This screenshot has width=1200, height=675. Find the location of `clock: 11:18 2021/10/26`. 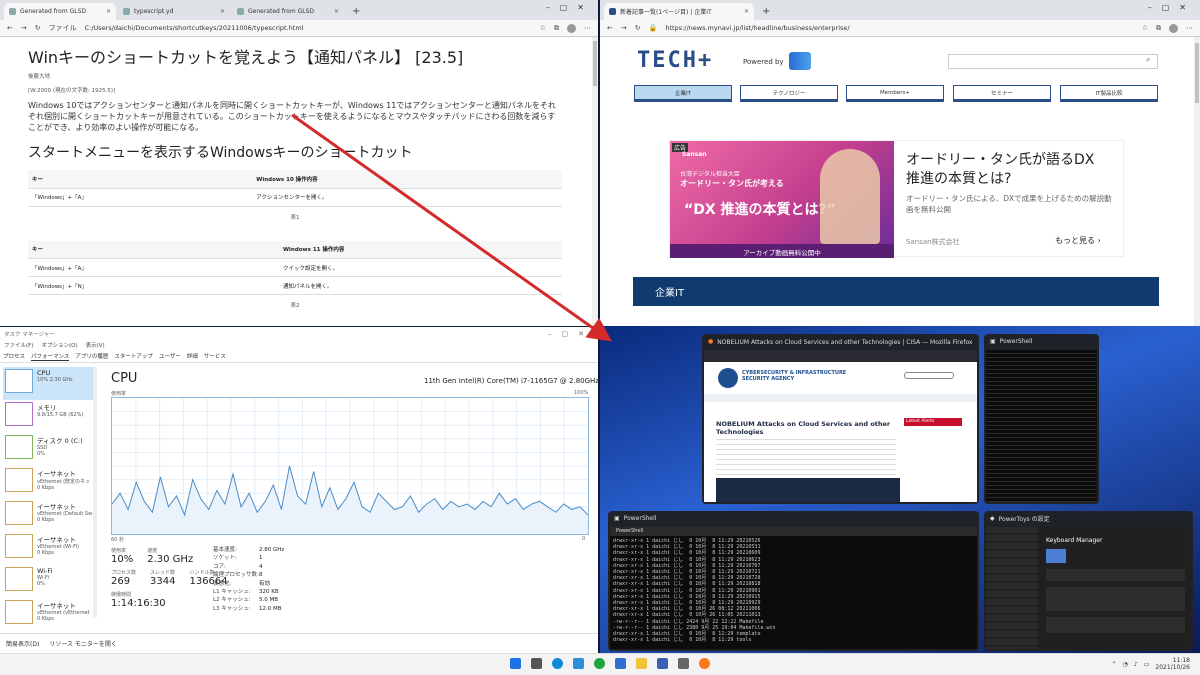

clock: 11:18 2021/10/26 is located at coordinates (1172, 664).